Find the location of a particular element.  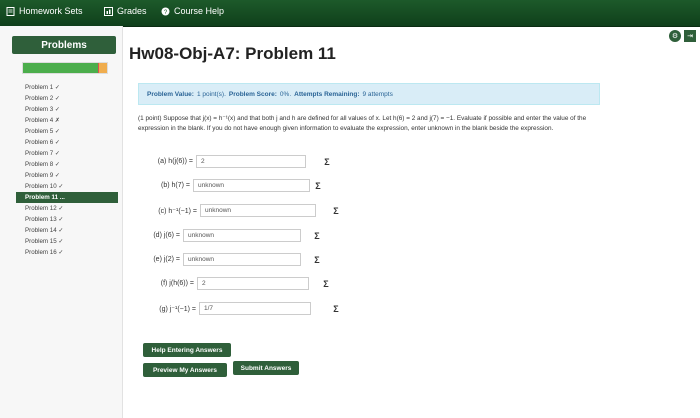

question-row: (c) h⁻¹(−1) = unknown is located at coordinates (237, 210).